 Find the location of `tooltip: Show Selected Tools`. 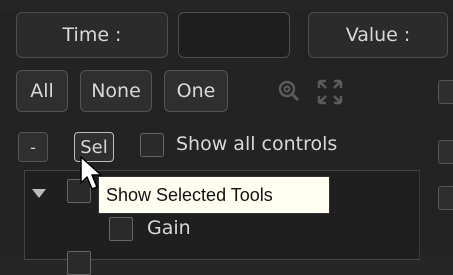

tooltip: Show Selected Tools is located at coordinates (214, 195).